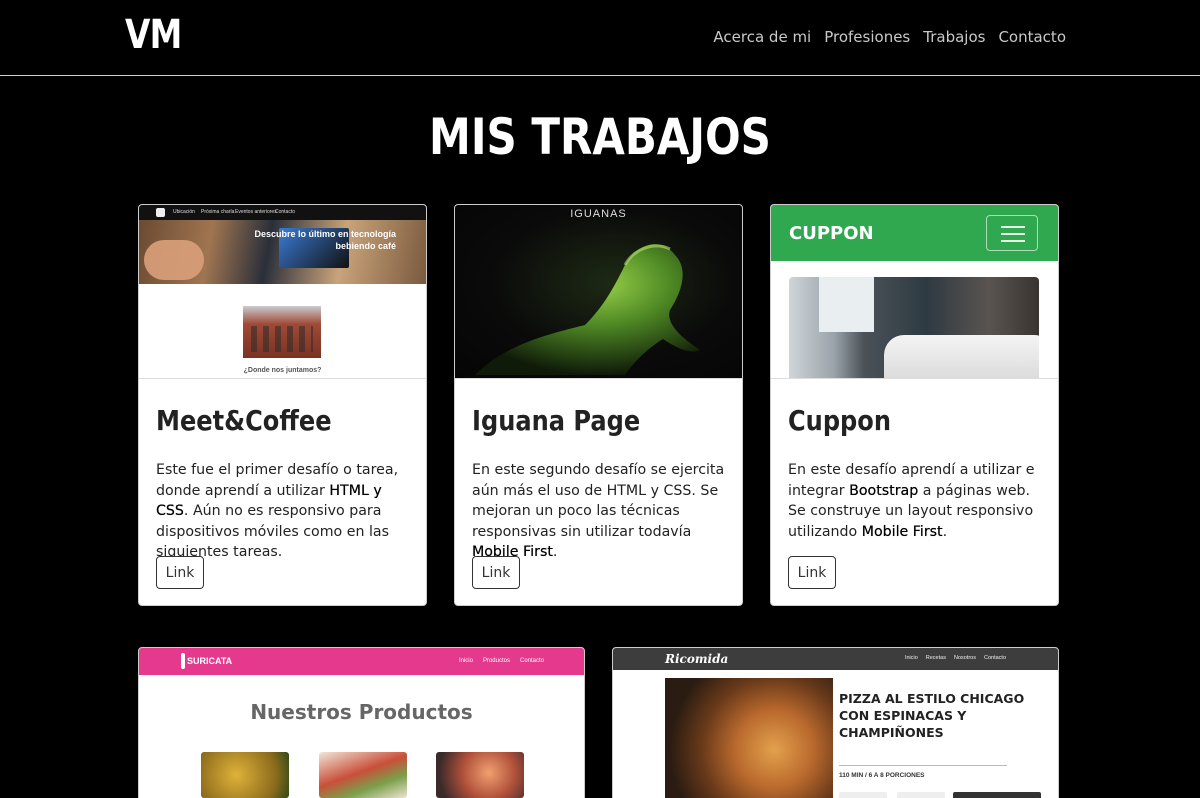  Describe the element at coordinates (210, 661) in the screenshot. I see `suricata-logo: SURICATA` at that location.